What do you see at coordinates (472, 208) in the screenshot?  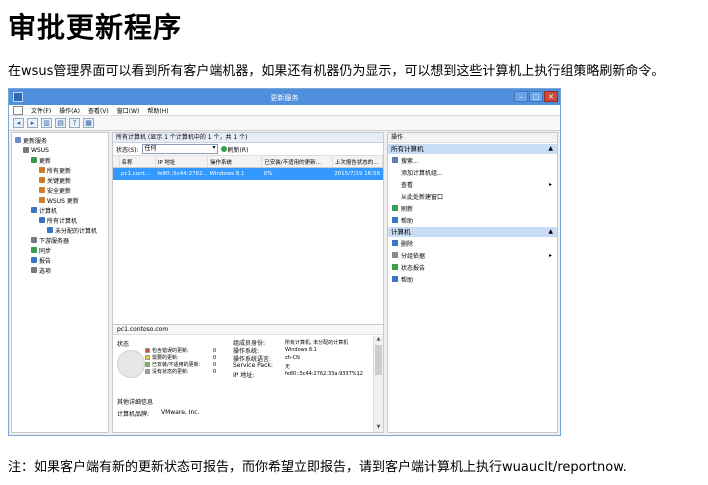 I see `action-item: 刷新` at bounding box center [472, 208].